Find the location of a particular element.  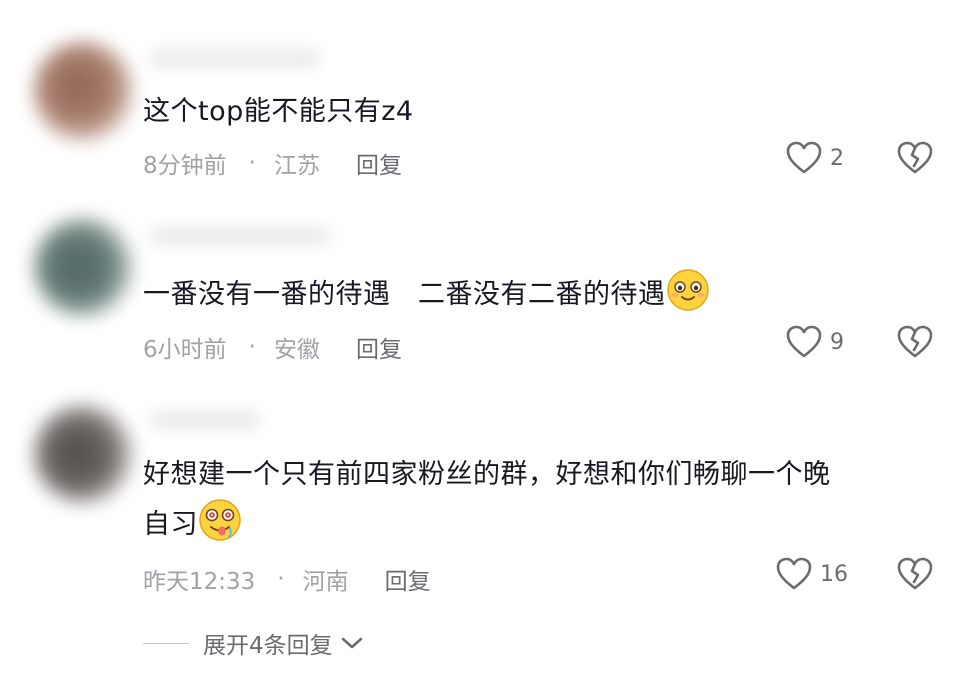

comment-meta: 昨天12:33 · 河南 回复 is located at coordinates (287, 579).